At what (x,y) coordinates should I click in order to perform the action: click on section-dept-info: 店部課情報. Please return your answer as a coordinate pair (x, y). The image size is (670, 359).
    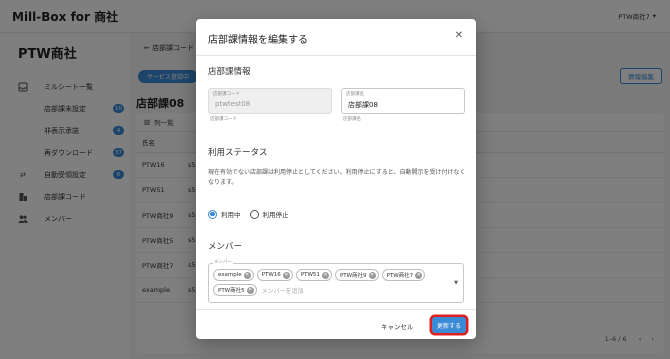
    Looking at the image, I should click on (229, 72).